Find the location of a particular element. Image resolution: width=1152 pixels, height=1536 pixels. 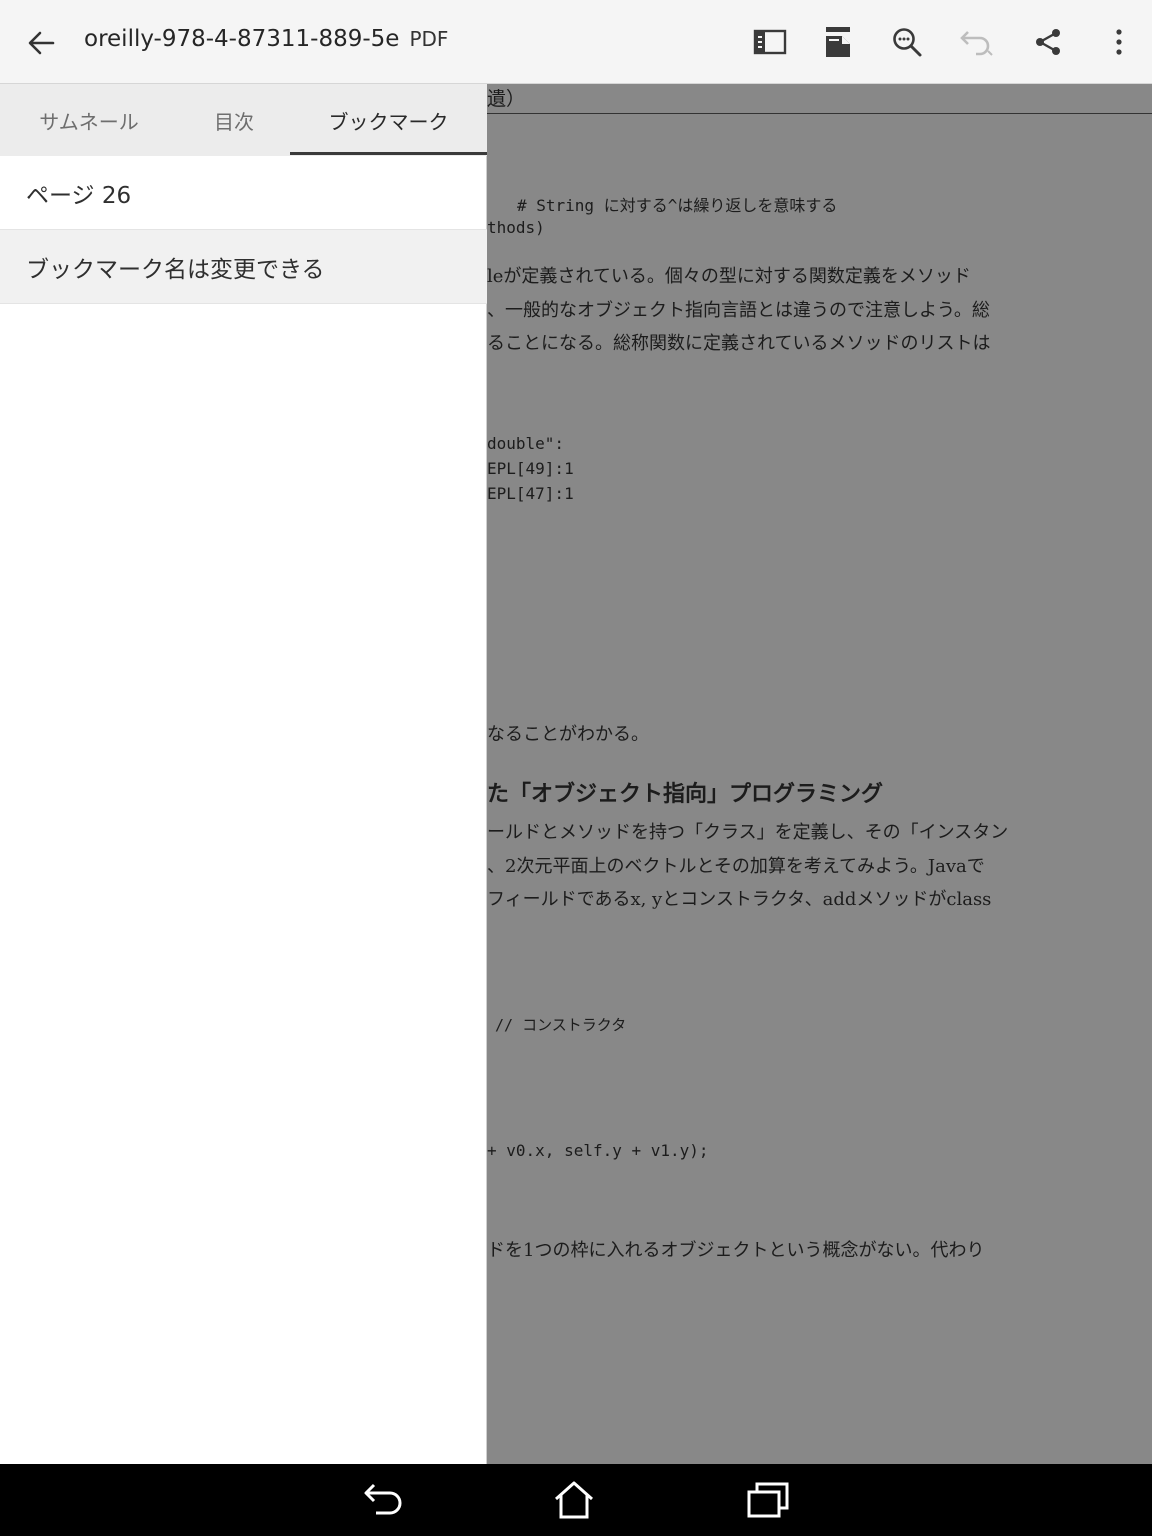

home-icon is located at coordinates (574, 1500).